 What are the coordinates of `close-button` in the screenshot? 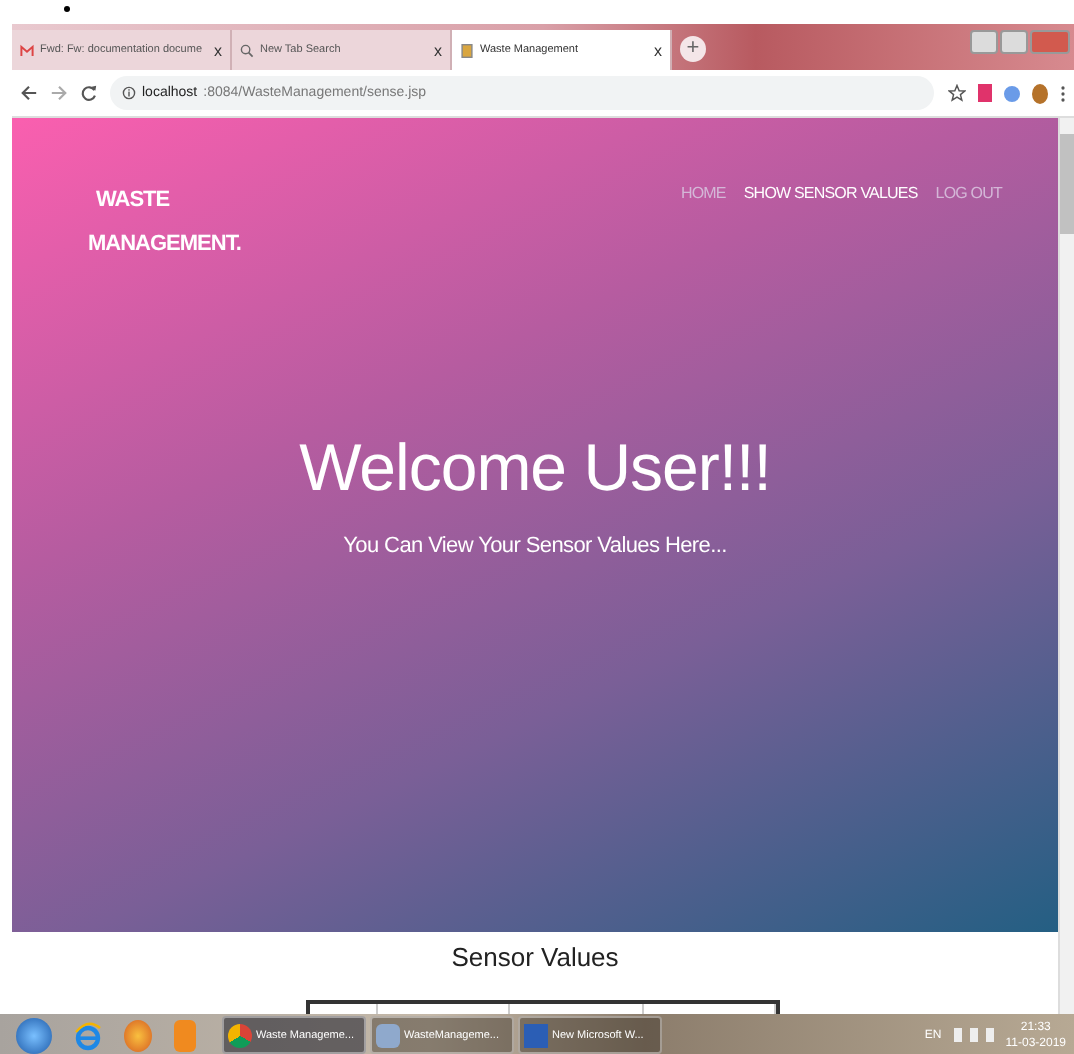 It's located at (1050, 42).